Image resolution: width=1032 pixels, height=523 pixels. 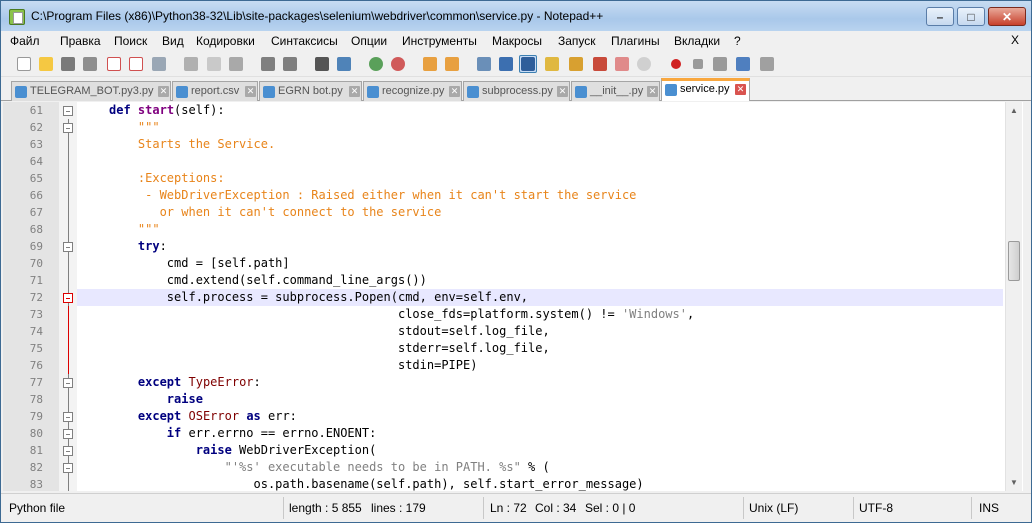 What do you see at coordinates (191, 64) in the screenshot?
I see `cut-icon` at bounding box center [191, 64].